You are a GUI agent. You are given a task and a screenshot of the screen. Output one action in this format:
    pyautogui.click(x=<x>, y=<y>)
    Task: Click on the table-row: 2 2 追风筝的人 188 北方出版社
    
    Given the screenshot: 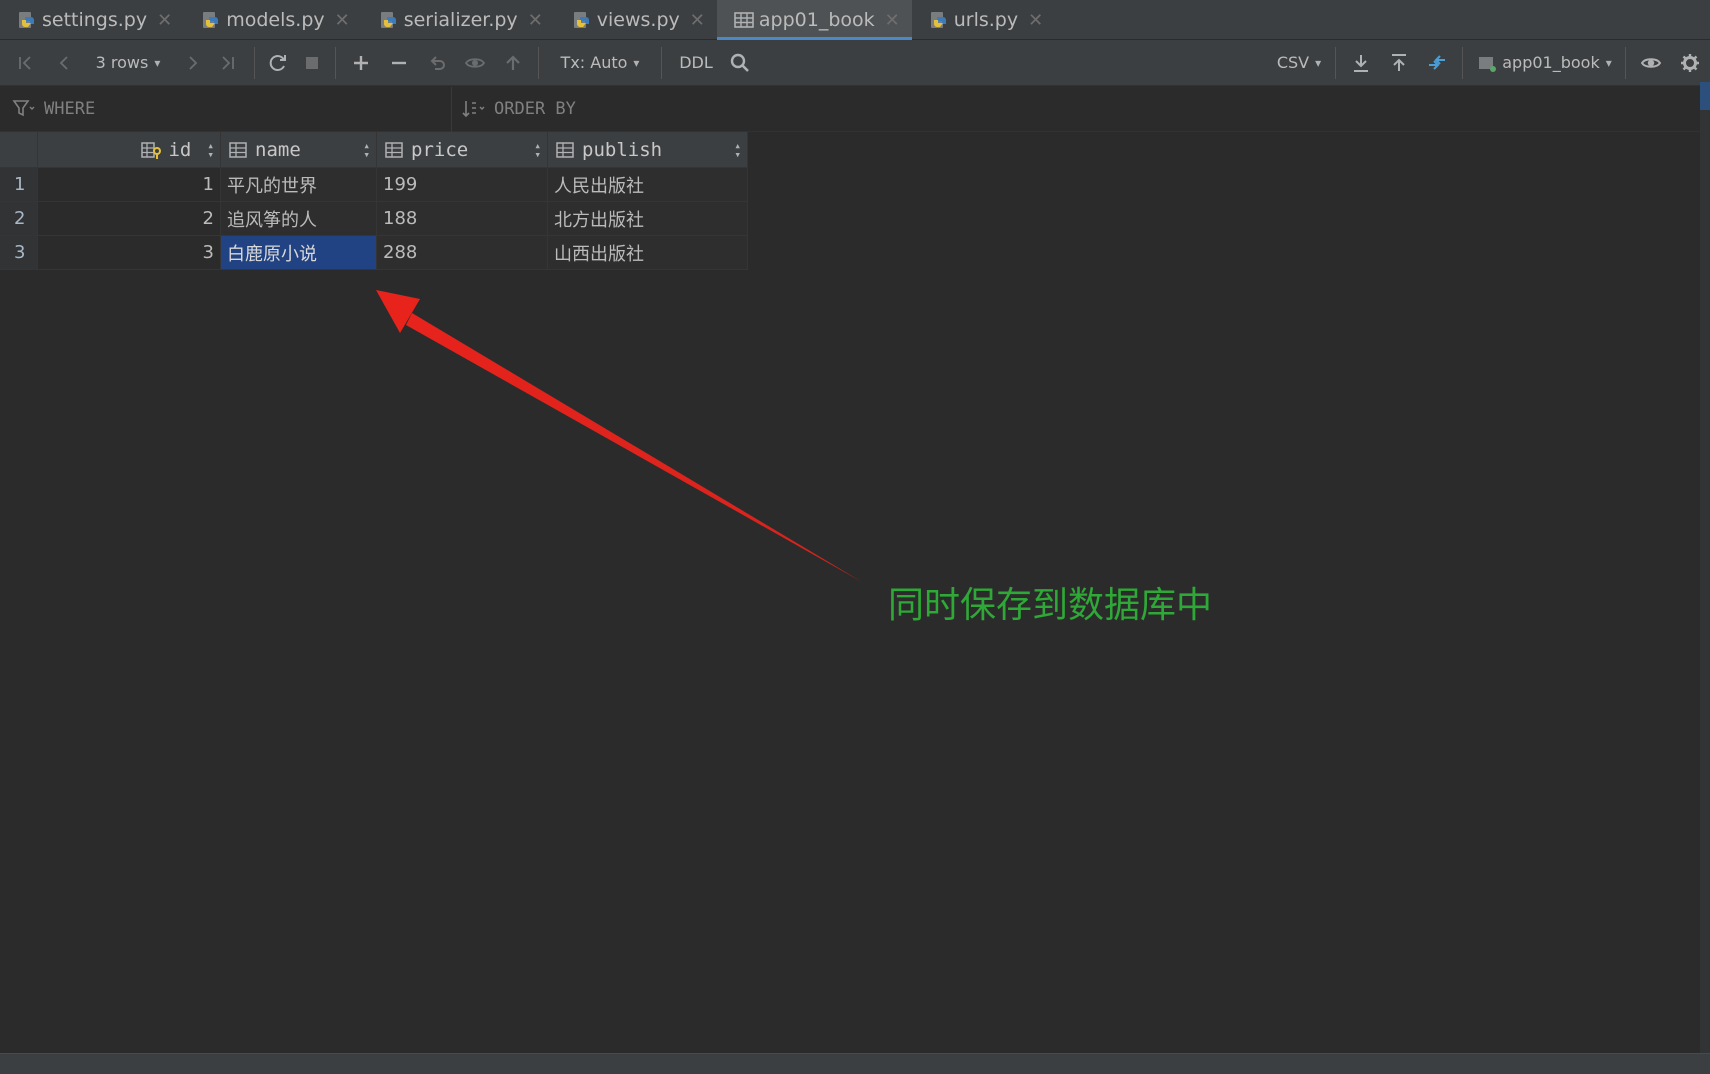 What is the action you would take?
    pyautogui.click(x=374, y=219)
    